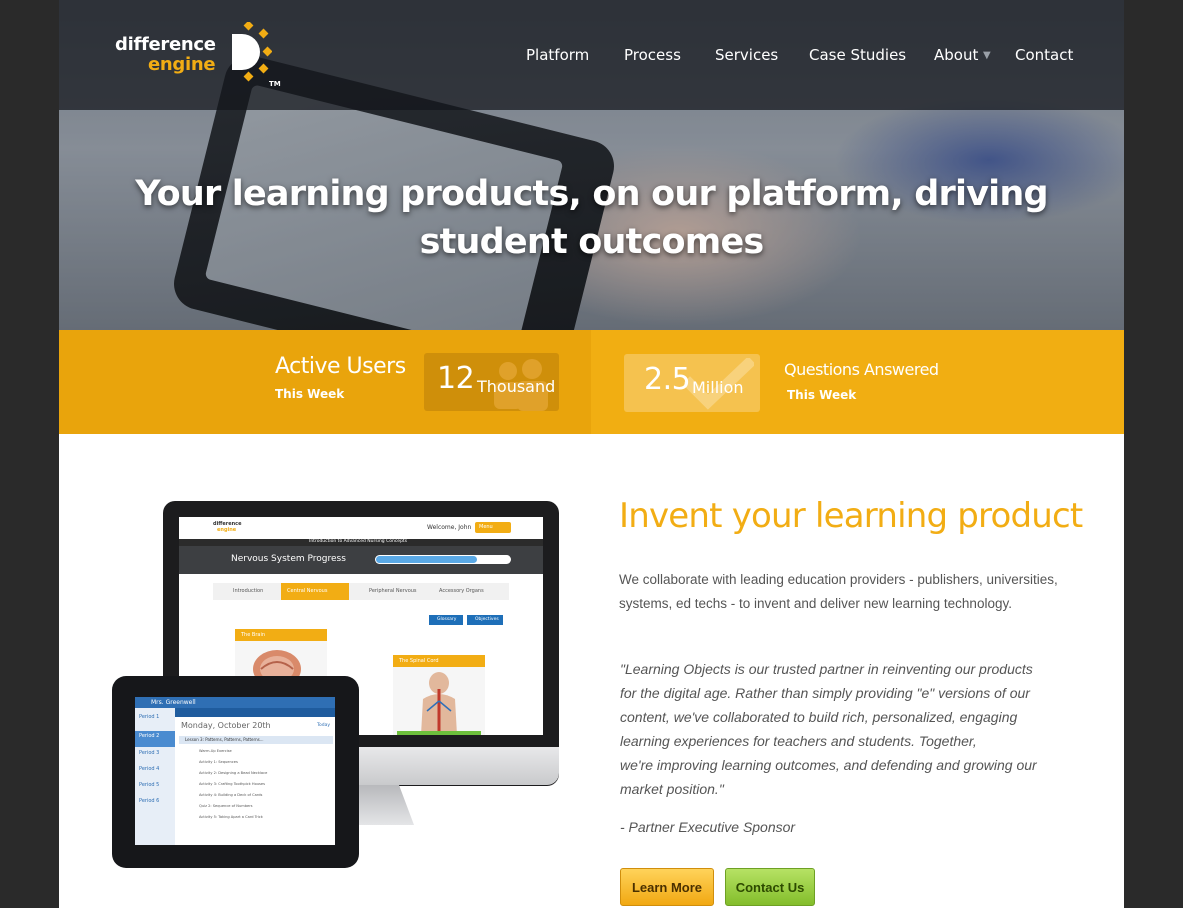 The width and height of the screenshot is (1183, 908). Describe the element at coordinates (1044, 55) in the screenshot. I see `nav-item-contact: Contact` at that location.